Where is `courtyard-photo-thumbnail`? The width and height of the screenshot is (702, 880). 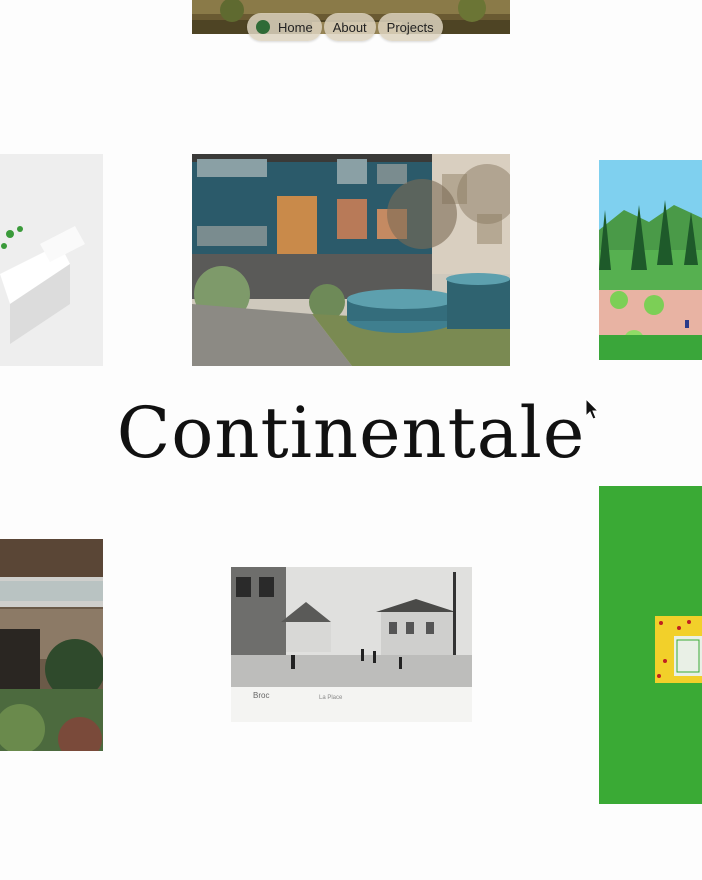
courtyard-photo-thumbnail is located at coordinates (351, 260).